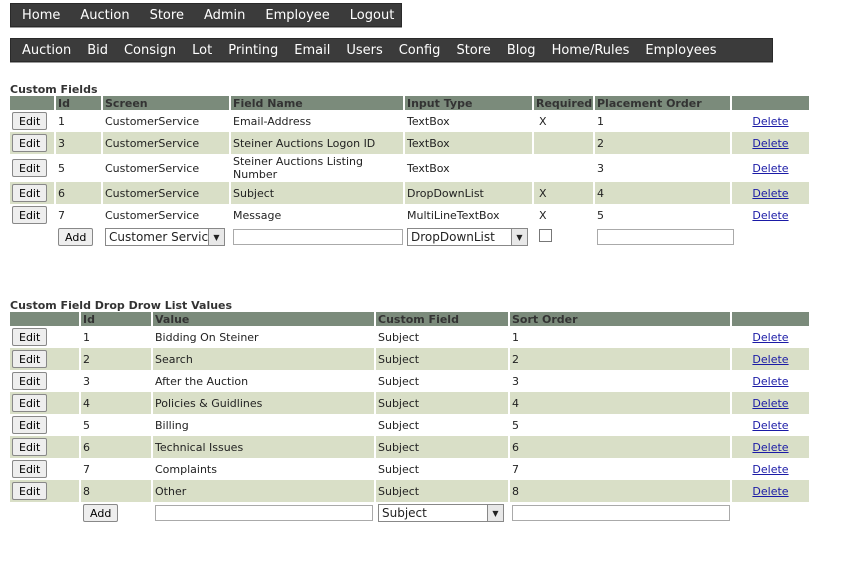 This screenshot has height=567, width=850. I want to click on table-row: Edit 7 Complaints Subject 7 Delete, so click(410, 469).